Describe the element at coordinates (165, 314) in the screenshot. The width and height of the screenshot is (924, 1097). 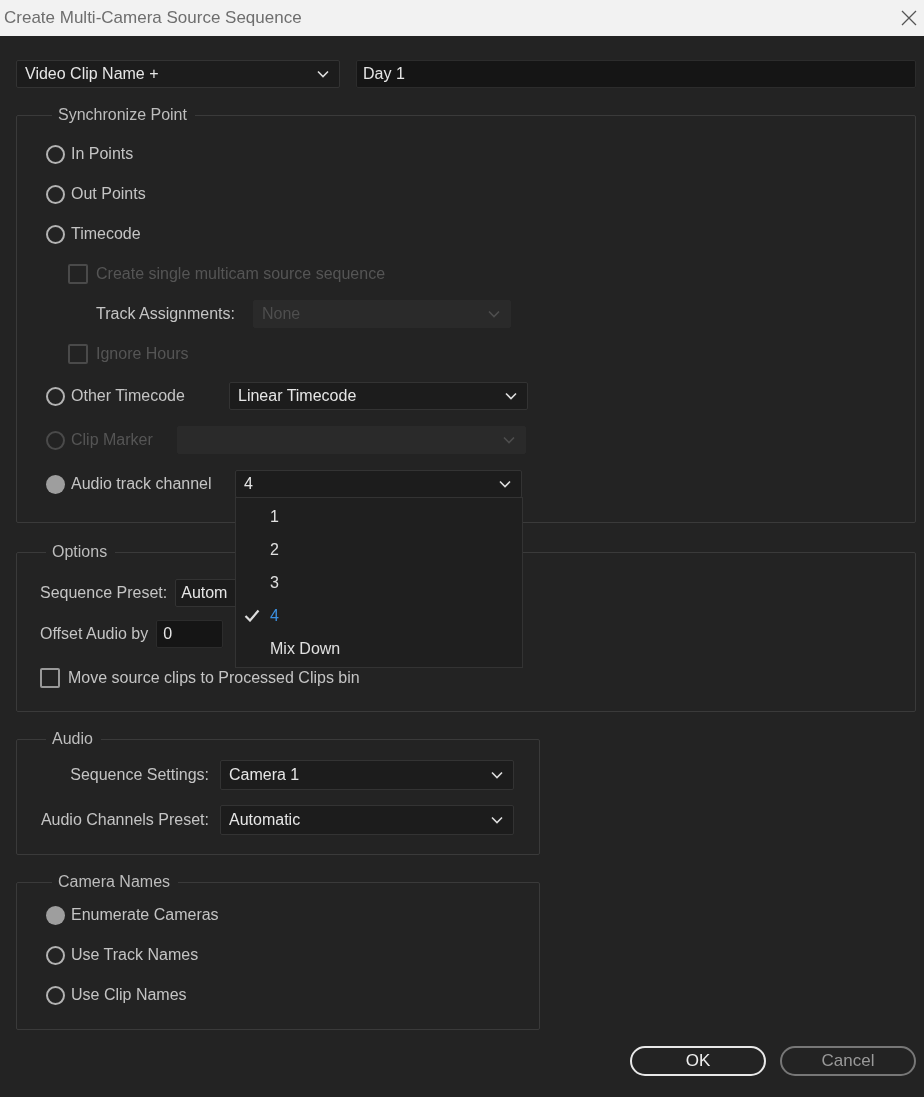
I see `field-label: Track Assignments:` at that location.